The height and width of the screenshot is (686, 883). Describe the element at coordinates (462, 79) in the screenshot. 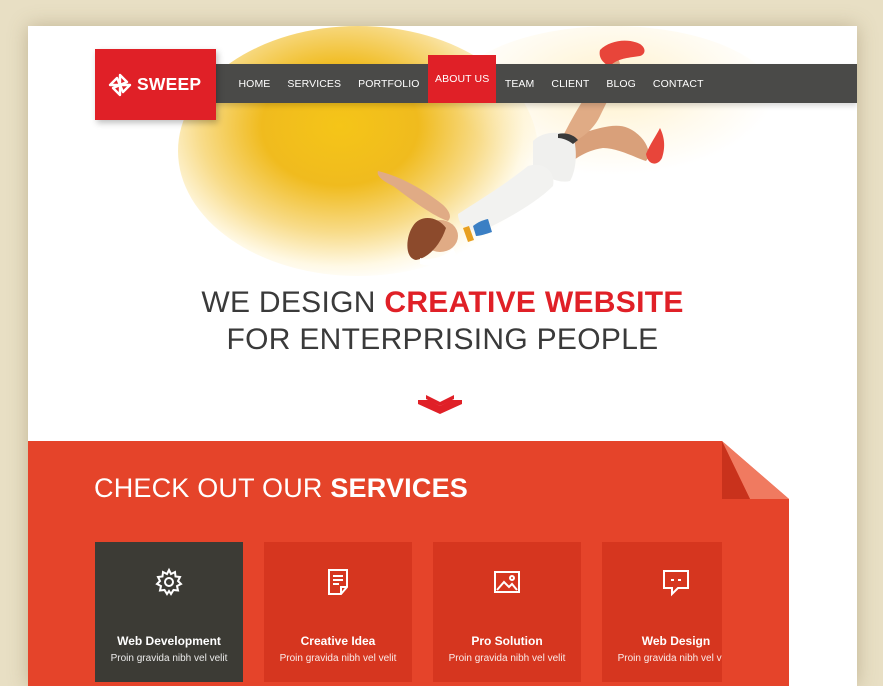

I see `nav-item-about-us: ABOUT US` at that location.